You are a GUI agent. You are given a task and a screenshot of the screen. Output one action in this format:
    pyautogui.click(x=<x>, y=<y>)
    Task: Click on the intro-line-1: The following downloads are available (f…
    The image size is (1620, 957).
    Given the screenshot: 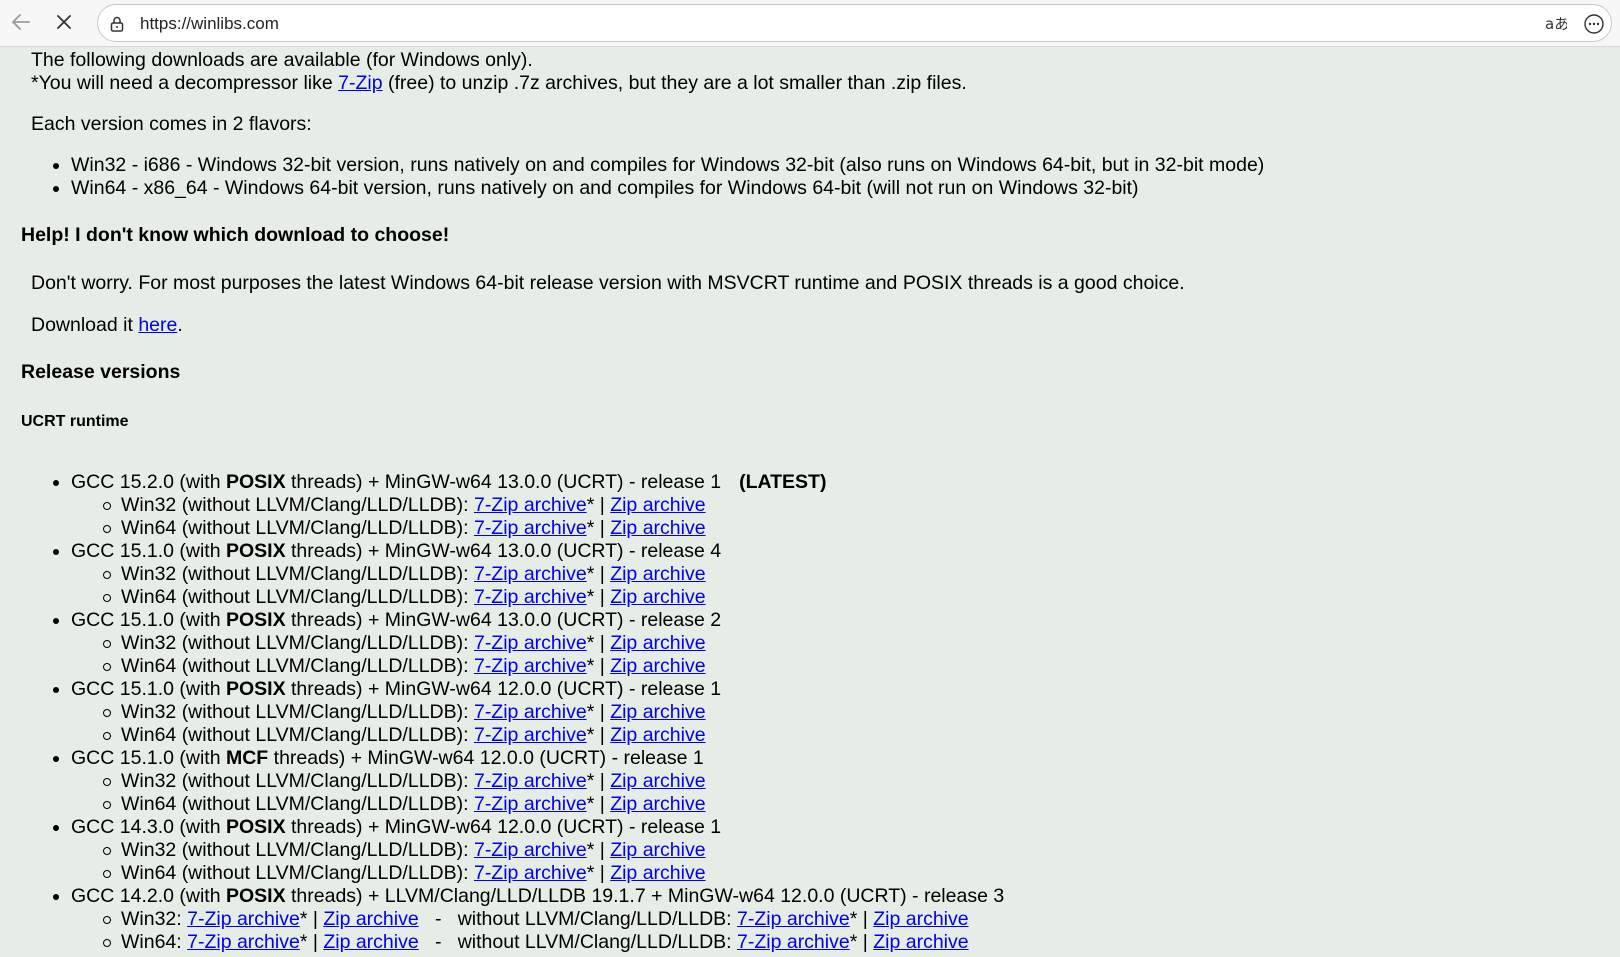 What is the action you would take?
    pyautogui.click(x=282, y=60)
    